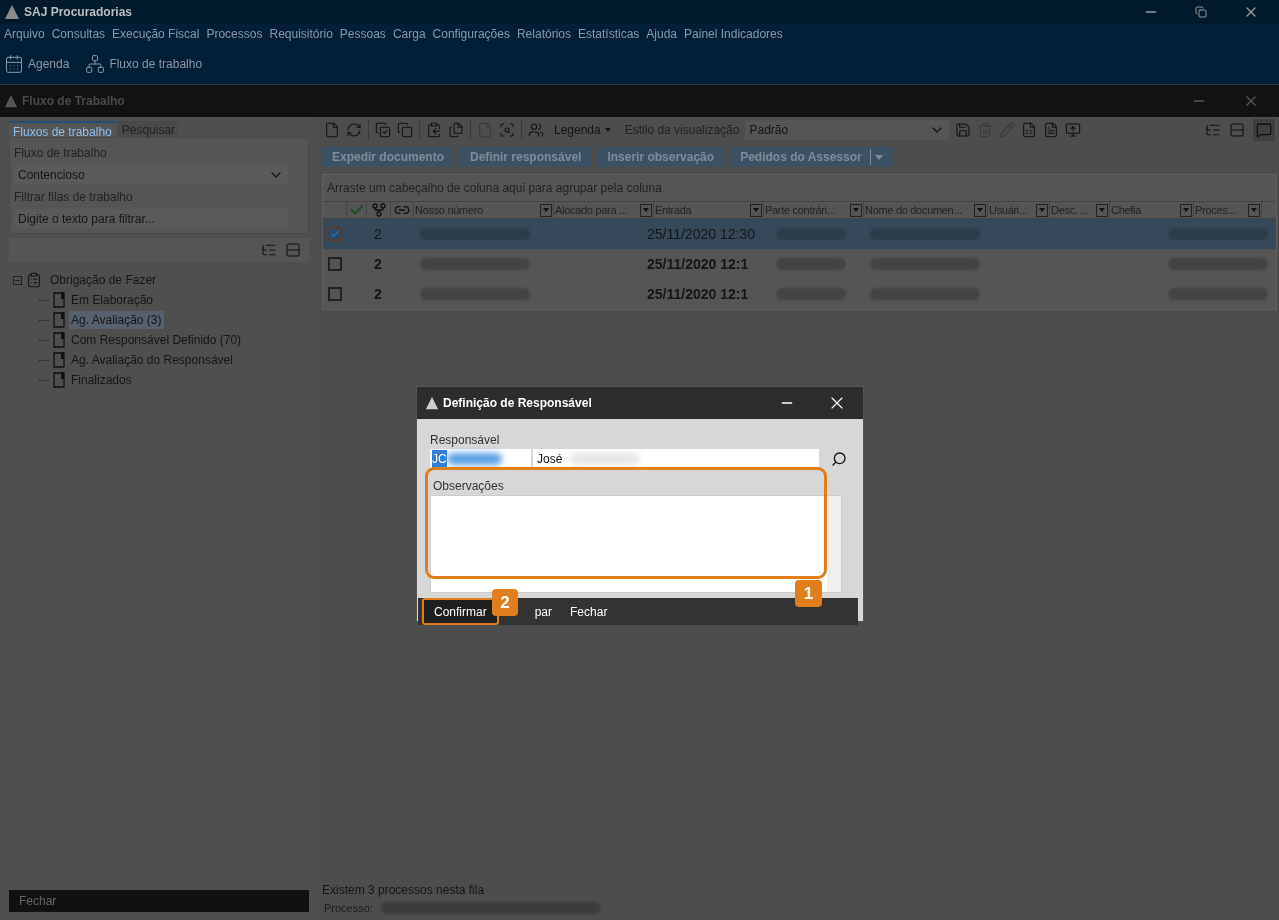 The height and width of the screenshot is (920, 1279). What do you see at coordinates (151, 175) in the screenshot?
I see `flow-dropdown: Contencioso` at bounding box center [151, 175].